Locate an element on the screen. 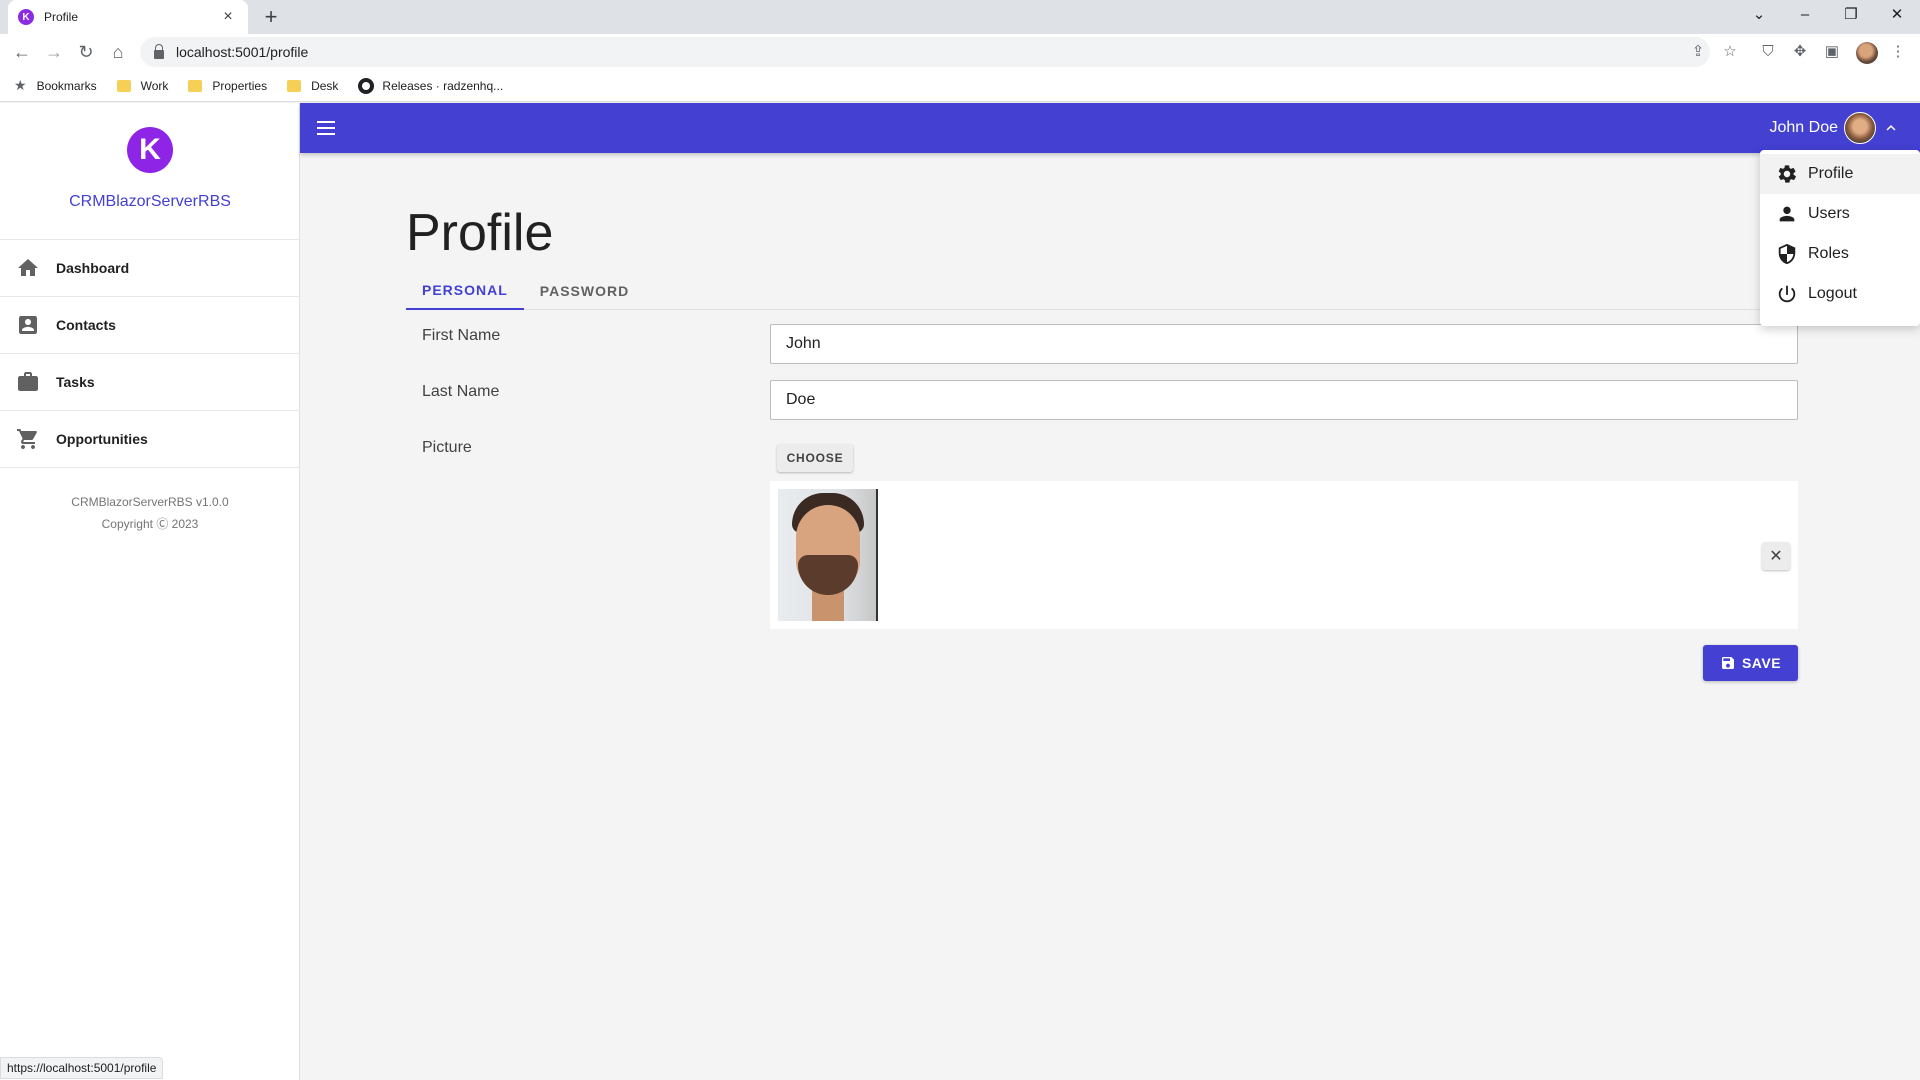  menu-item-logout: Logout is located at coordinates (1840, 294).